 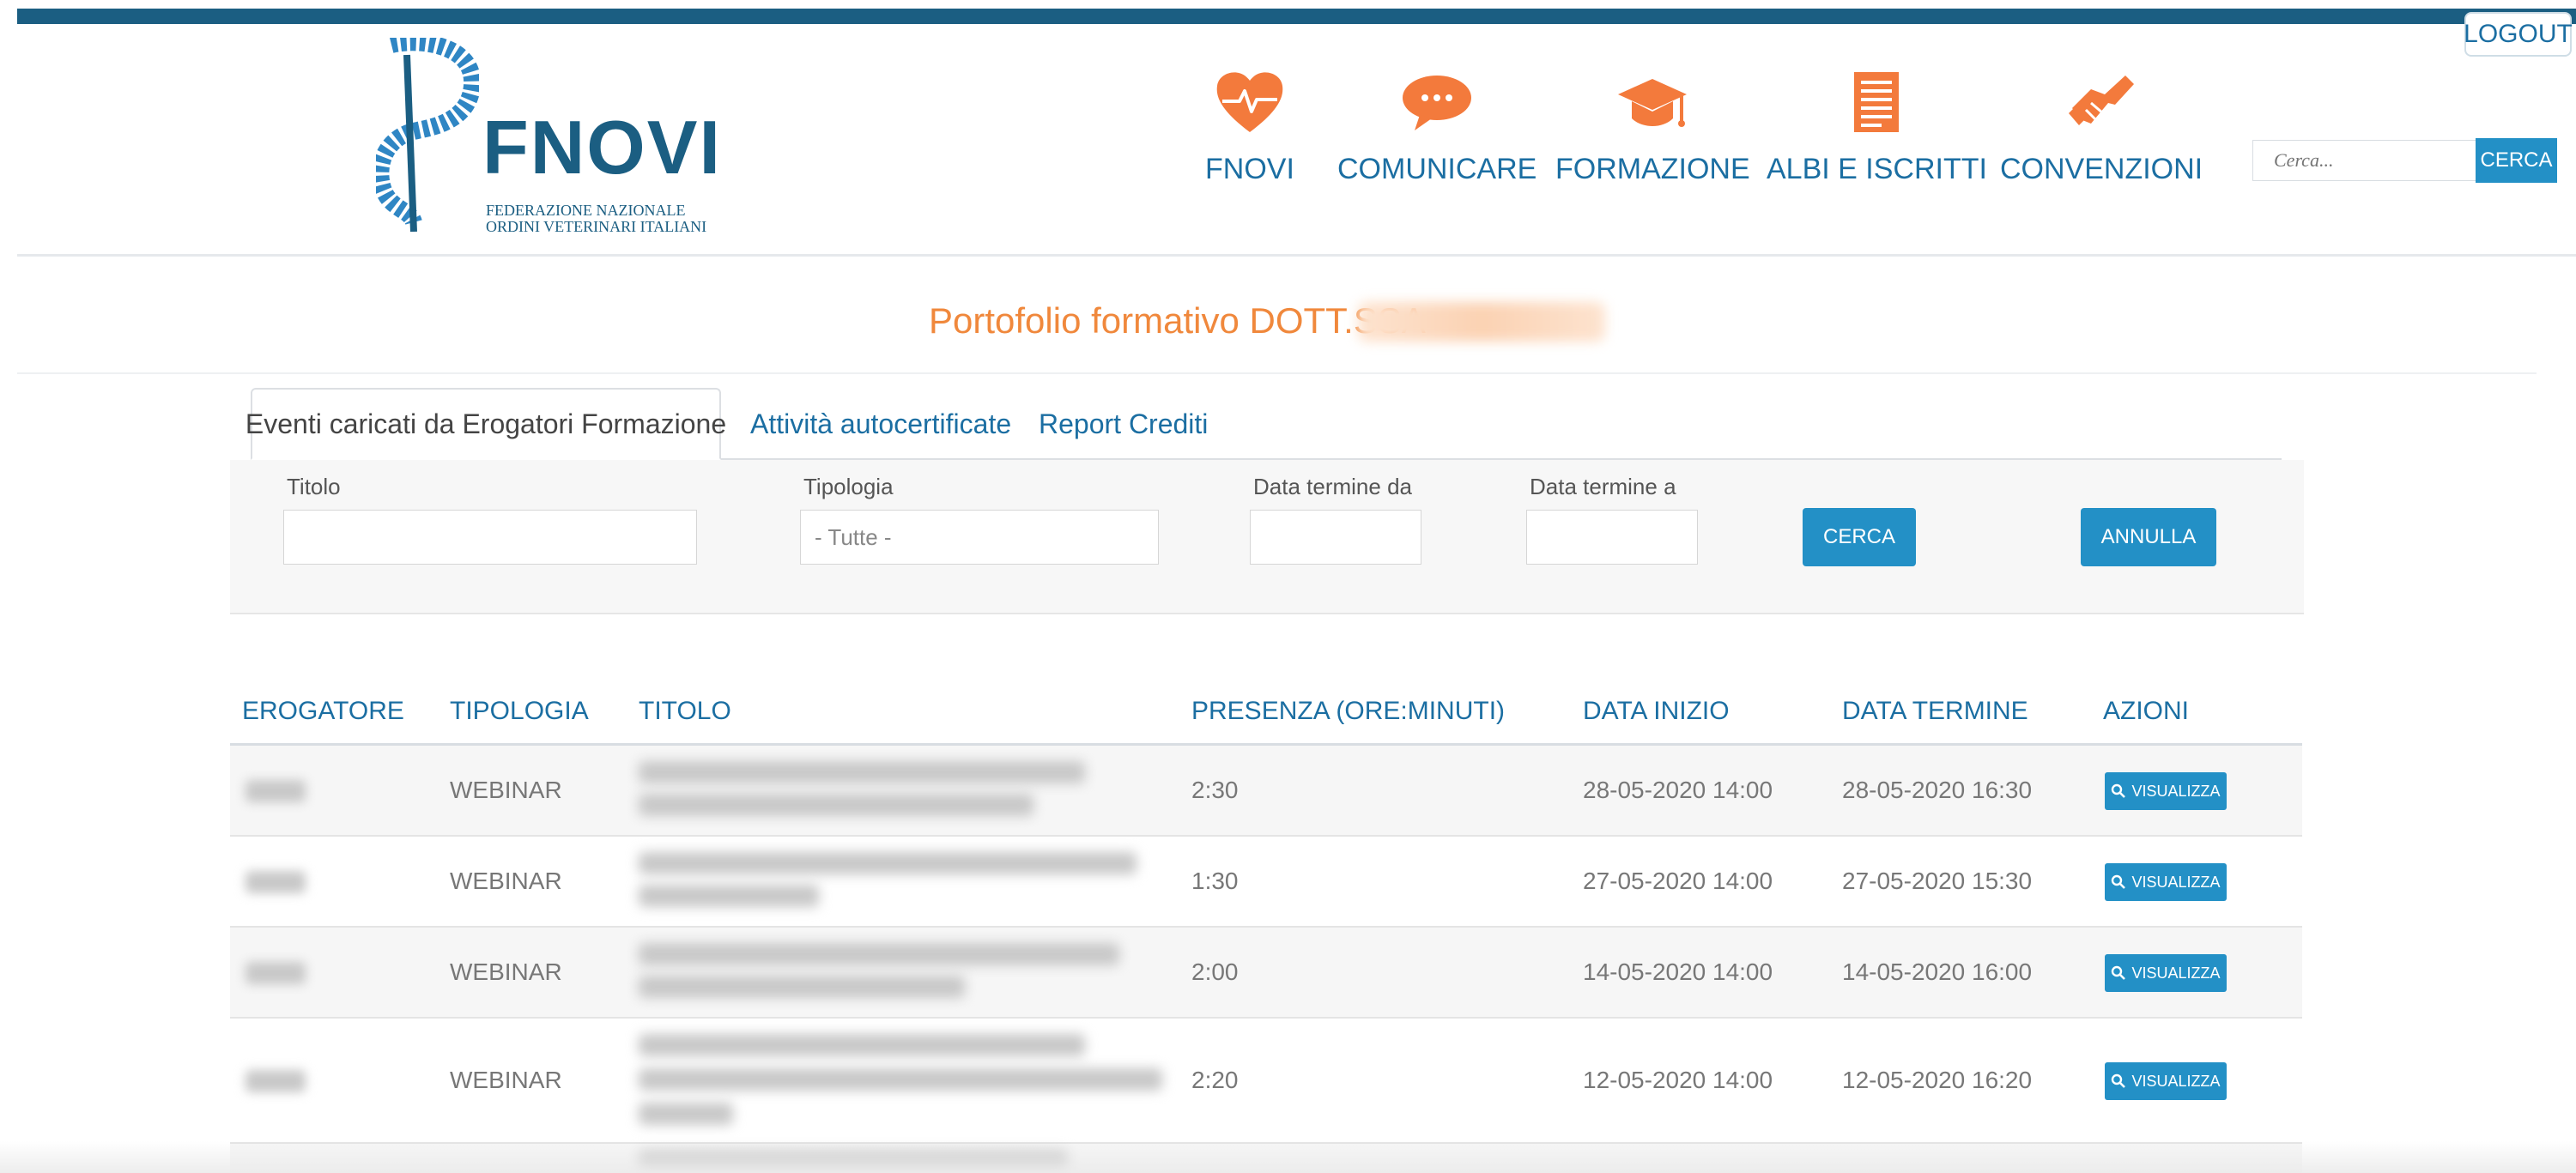 I want to click on data-termine-a-input, so click(x=1612, y=538).